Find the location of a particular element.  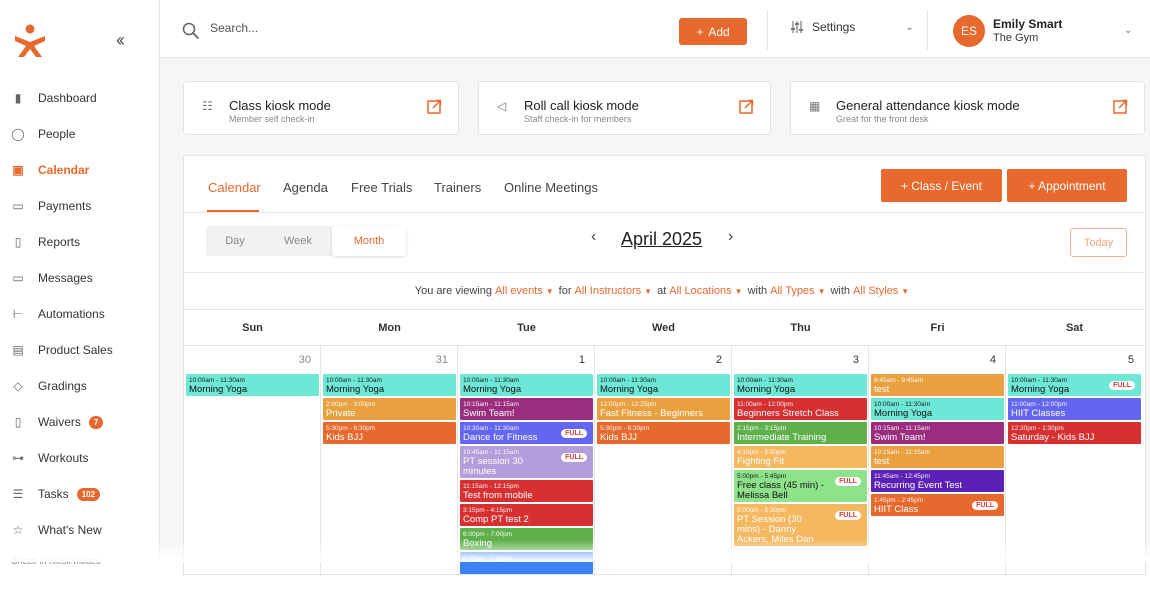

add-class-event-button: + Class / Event is located at coordinates (941, 185).